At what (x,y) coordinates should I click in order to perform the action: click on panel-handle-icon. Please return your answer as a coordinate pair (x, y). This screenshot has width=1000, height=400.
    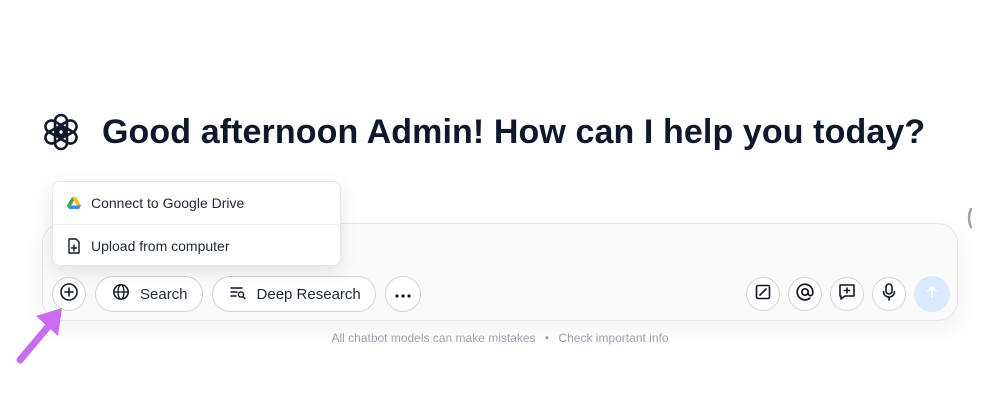
    Looking at the image, I should click on (969, 218).